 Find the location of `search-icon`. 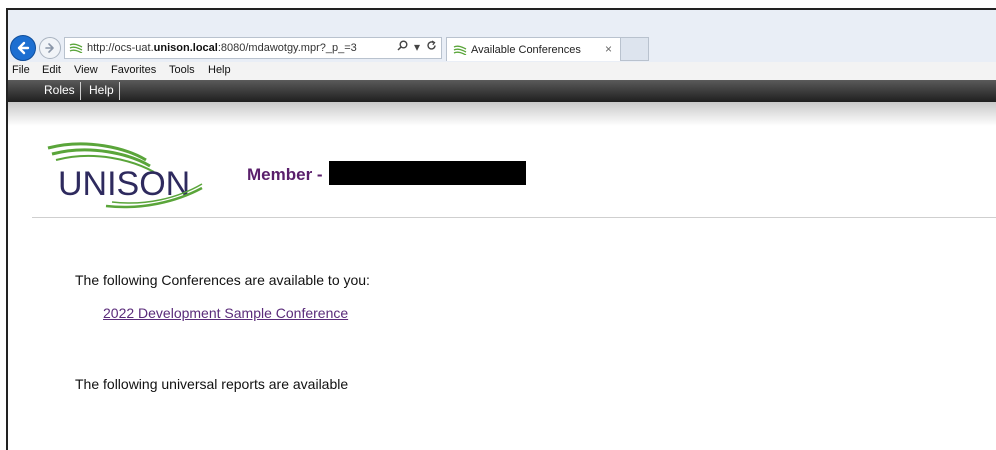

search-icon is located at coordinates (402, 47).